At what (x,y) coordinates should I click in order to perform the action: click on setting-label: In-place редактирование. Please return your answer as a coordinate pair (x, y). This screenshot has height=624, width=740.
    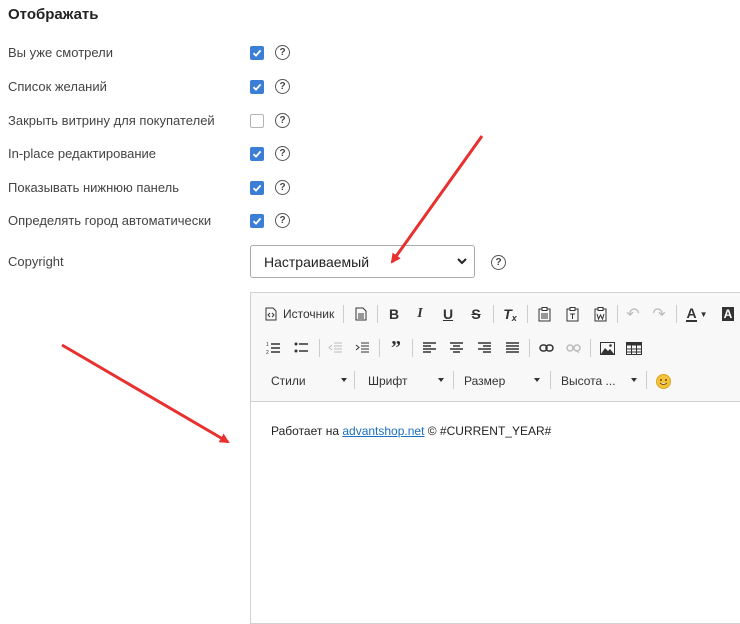
    Looking at the image, I should click on (82, 153).